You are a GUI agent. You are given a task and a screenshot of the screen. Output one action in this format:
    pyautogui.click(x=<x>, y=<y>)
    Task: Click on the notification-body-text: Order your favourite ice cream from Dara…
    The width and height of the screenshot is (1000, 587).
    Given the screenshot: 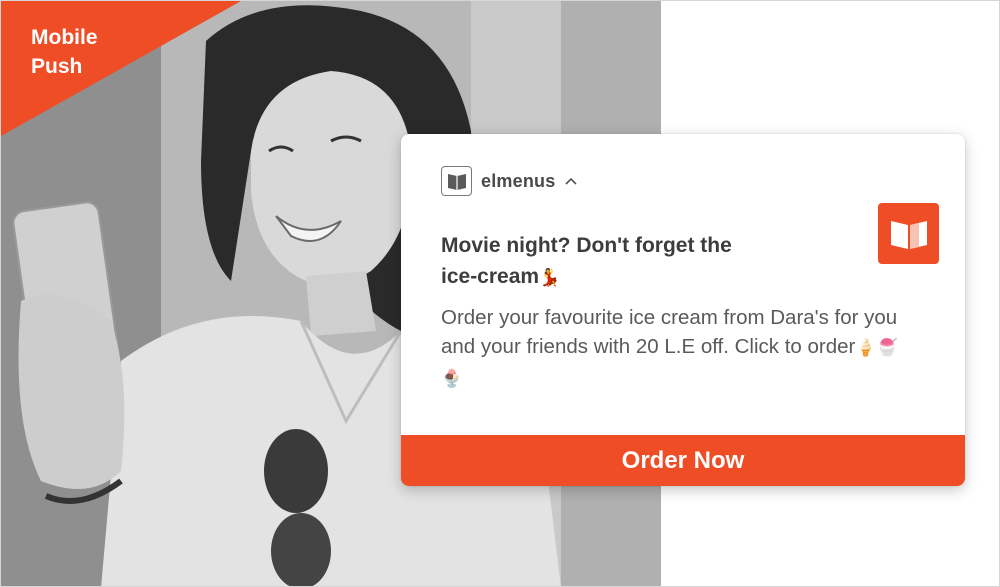 What is the action you would take?
    pyautogui.click(x=669, y=332)
    